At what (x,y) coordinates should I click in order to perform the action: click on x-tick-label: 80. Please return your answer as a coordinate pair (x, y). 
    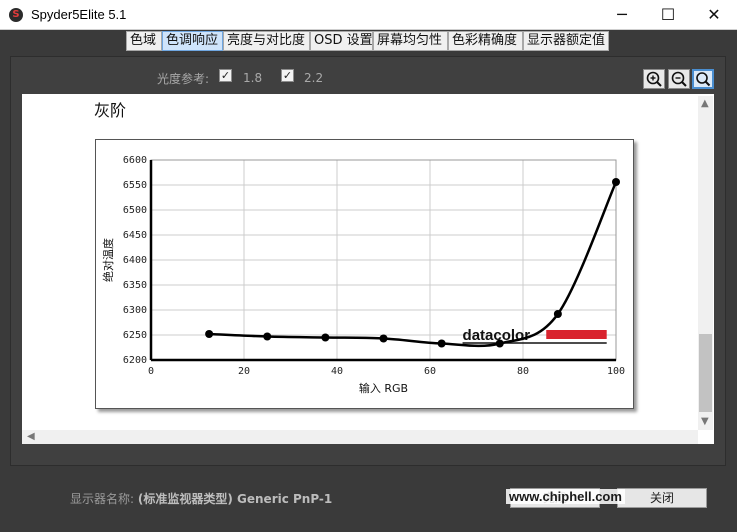
    Looking at the image, I should click on (523, 371).